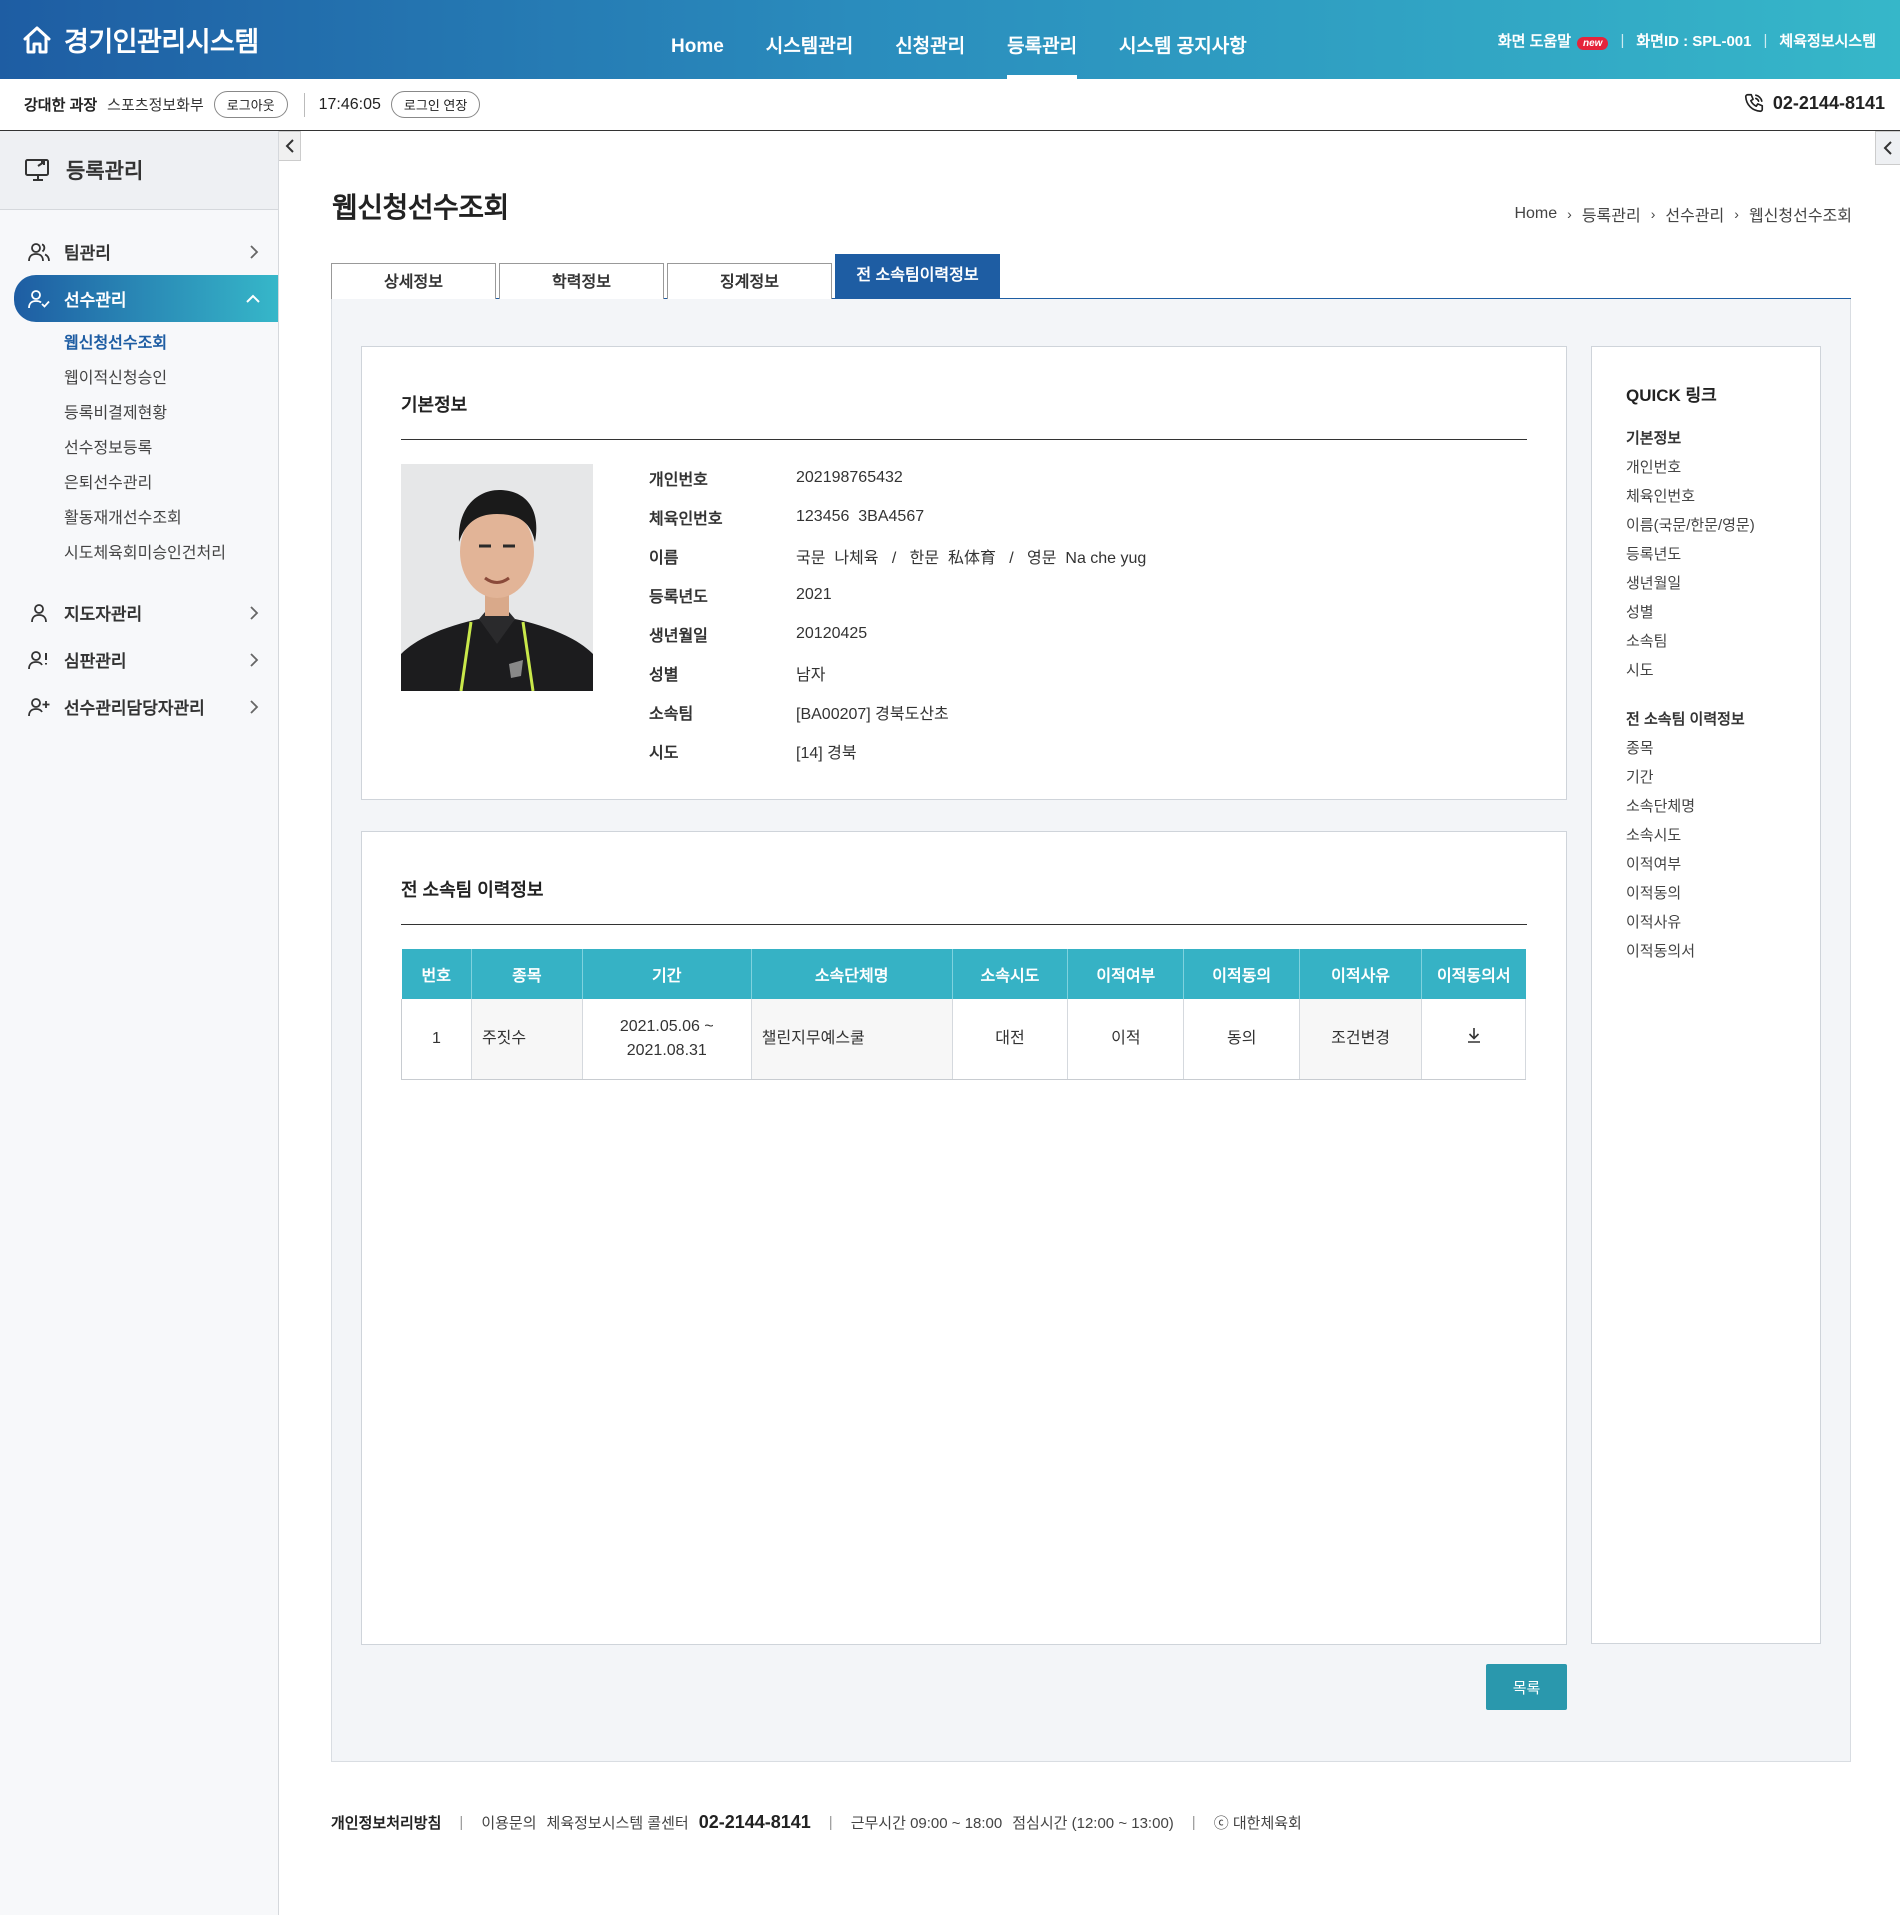 The image size is (1900, 1915). Describe the element at coordinates (776, 478) in the screenshot. I see `field-personal-number: 개인번호 202198765432` at that location.